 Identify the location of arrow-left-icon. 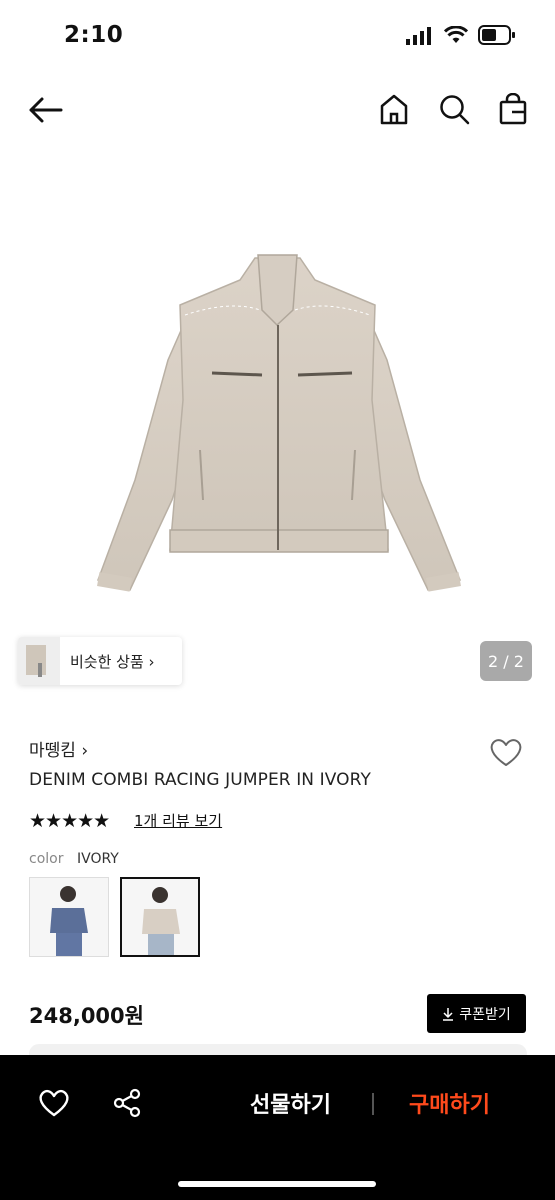
(46, 110).